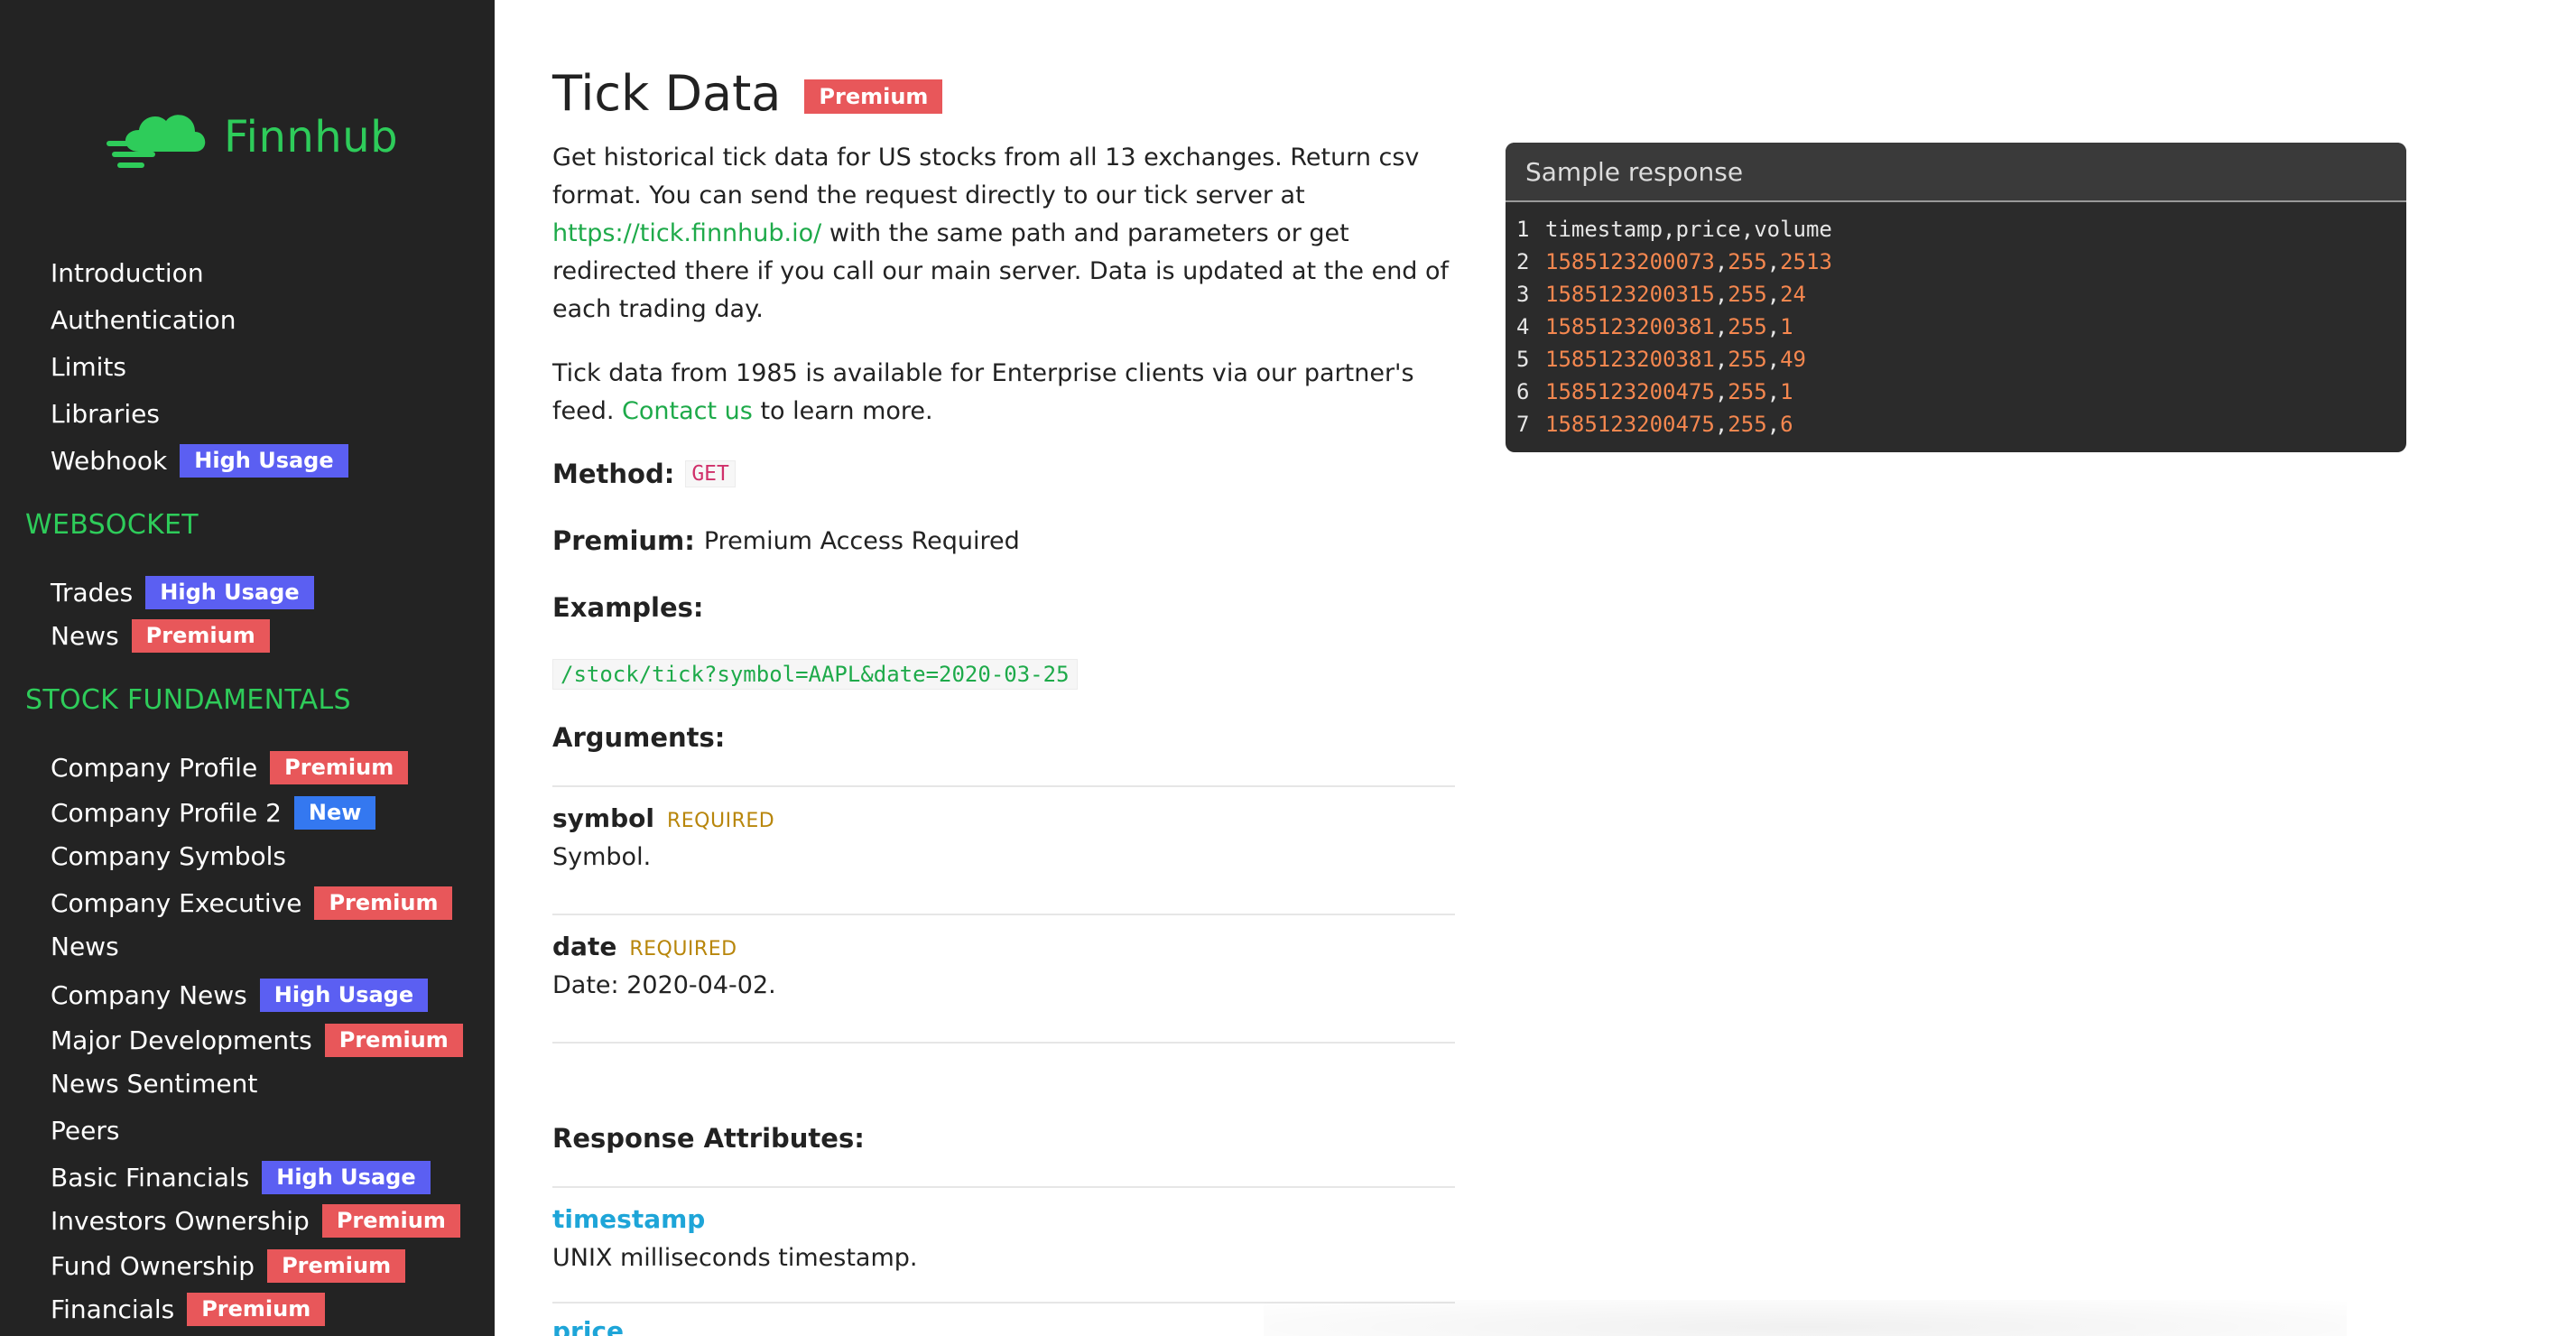 The width and height of the screenshot is (2576, 1336). I want to click on attribute-description: UNIX milliseconds timestamp., so click(735, 1258).